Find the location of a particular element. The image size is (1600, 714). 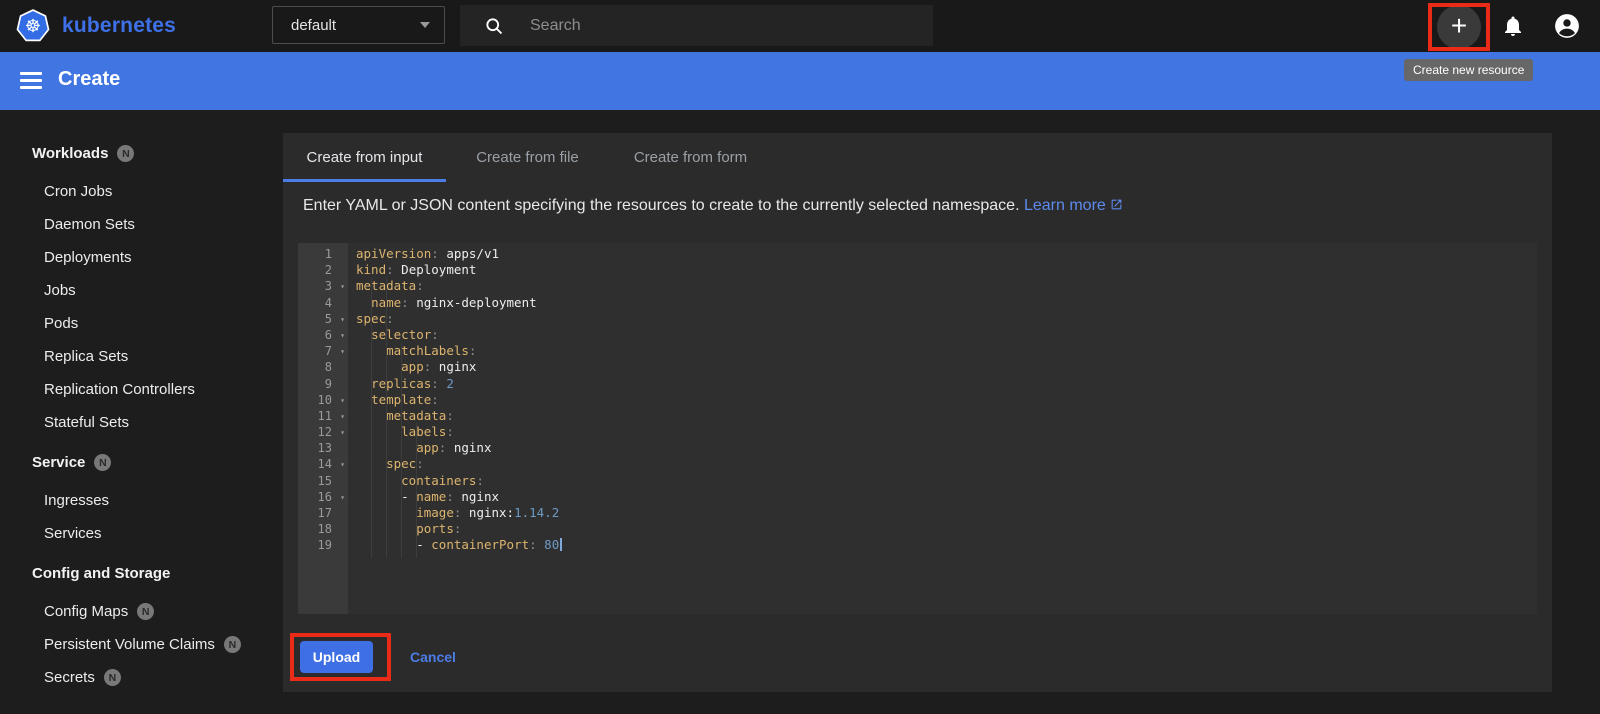

code-line-8: app: nginx is located at coordinates (946, 367).